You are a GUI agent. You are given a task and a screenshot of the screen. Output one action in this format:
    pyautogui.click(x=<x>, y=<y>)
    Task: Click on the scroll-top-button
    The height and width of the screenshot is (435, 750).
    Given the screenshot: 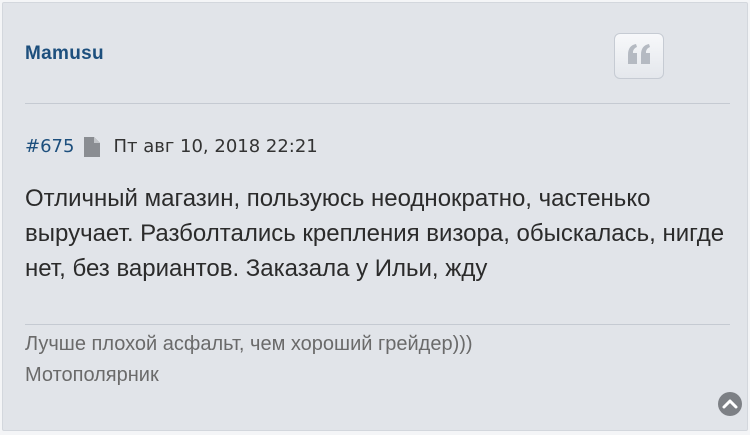 What is the action you would take?
    pyautogui.click(x=730, y=406)
    